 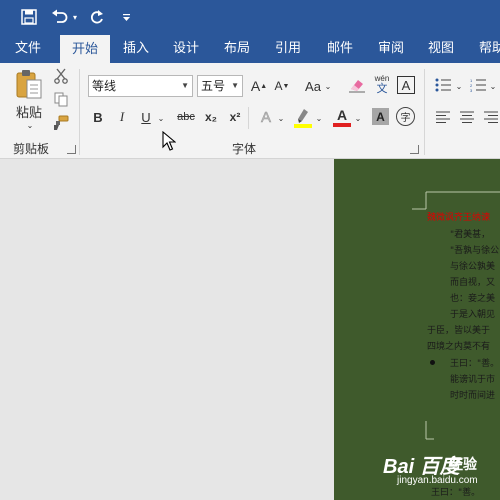 What do you see at coordinates (463, 464) in the screenshot?
I see `watermark-jingyan: 经验` at bounding box center [463, 464].